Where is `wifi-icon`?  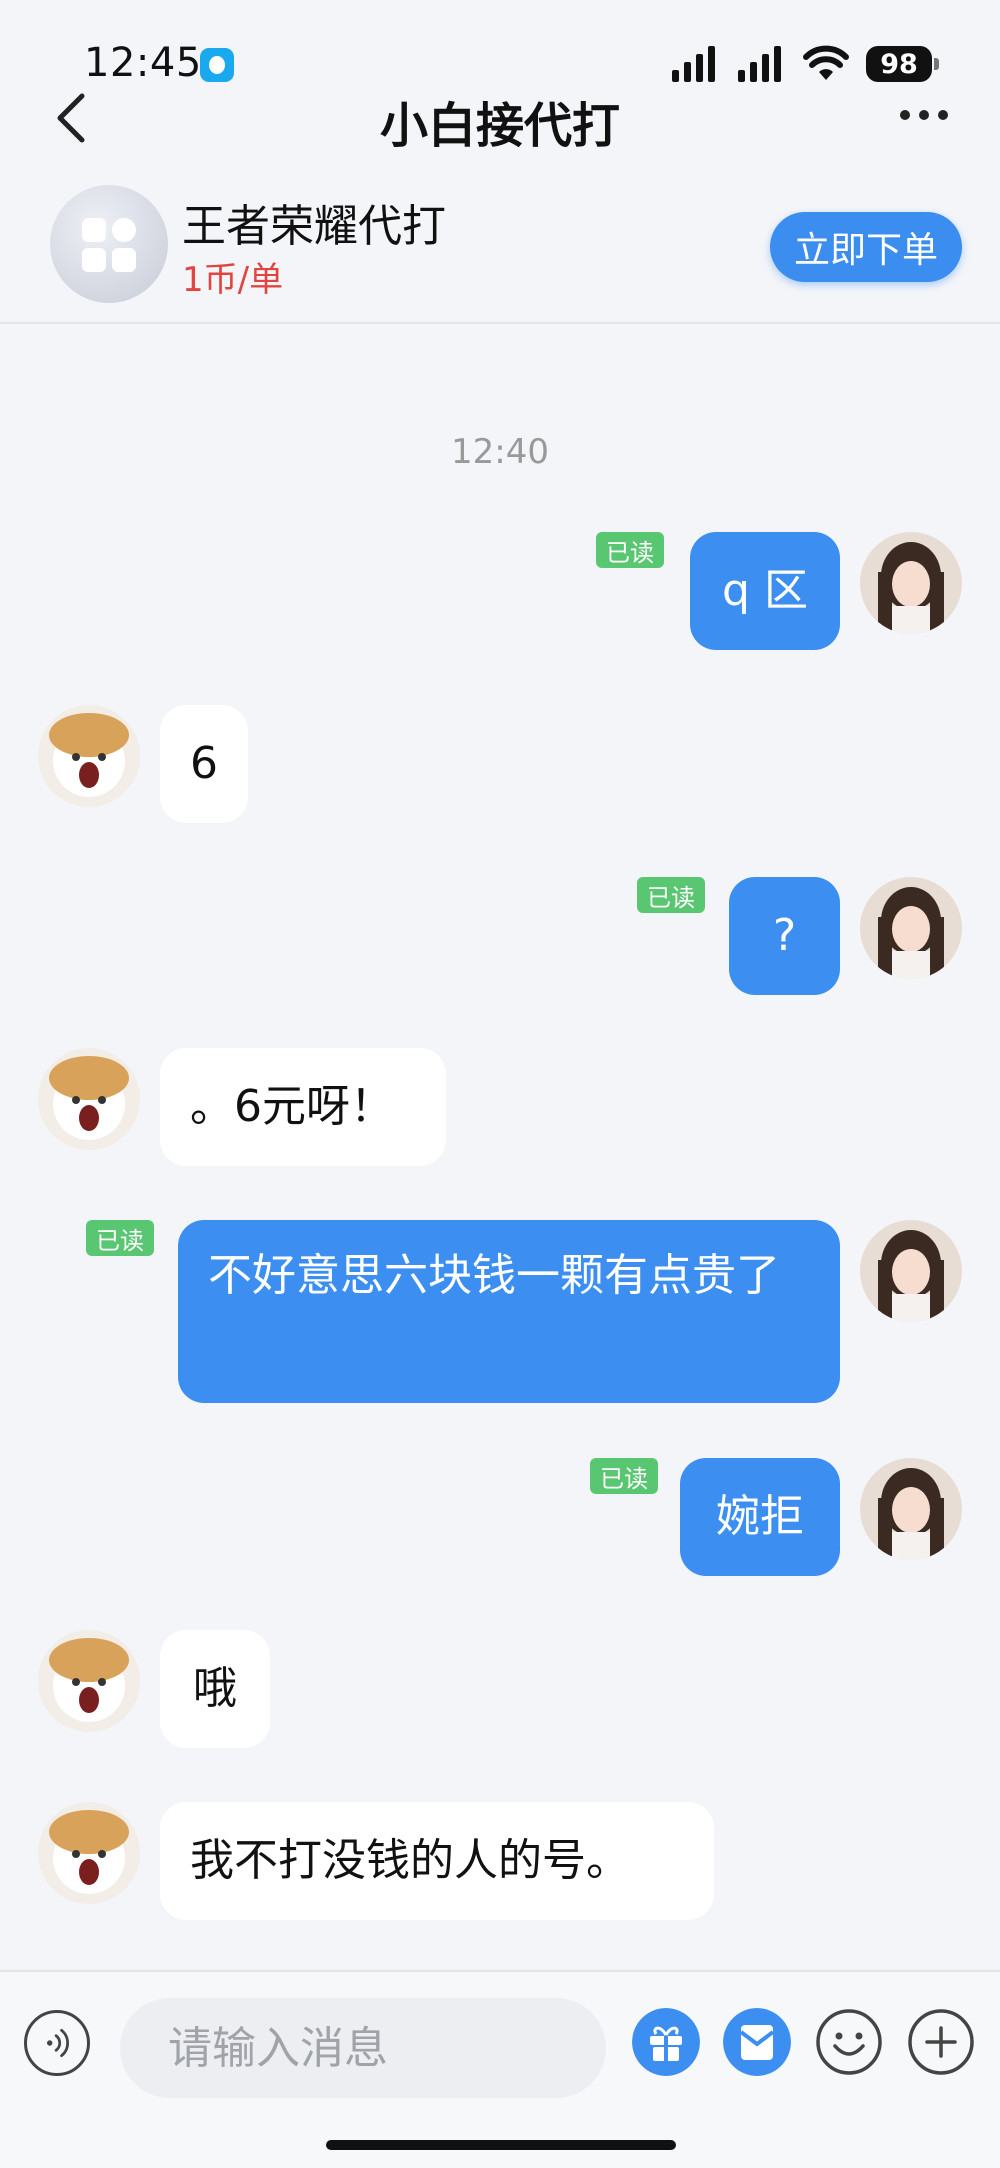 wifi-icon is located at coordinates (826, 62).